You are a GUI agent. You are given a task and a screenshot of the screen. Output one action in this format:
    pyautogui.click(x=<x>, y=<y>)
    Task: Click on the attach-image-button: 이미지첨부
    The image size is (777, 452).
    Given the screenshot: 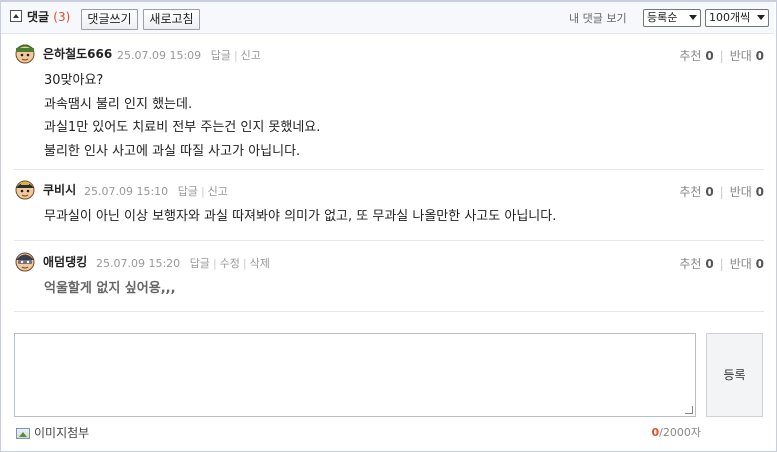 What is the action you would take?
    pyautogui.click(x=52, y=432)
    